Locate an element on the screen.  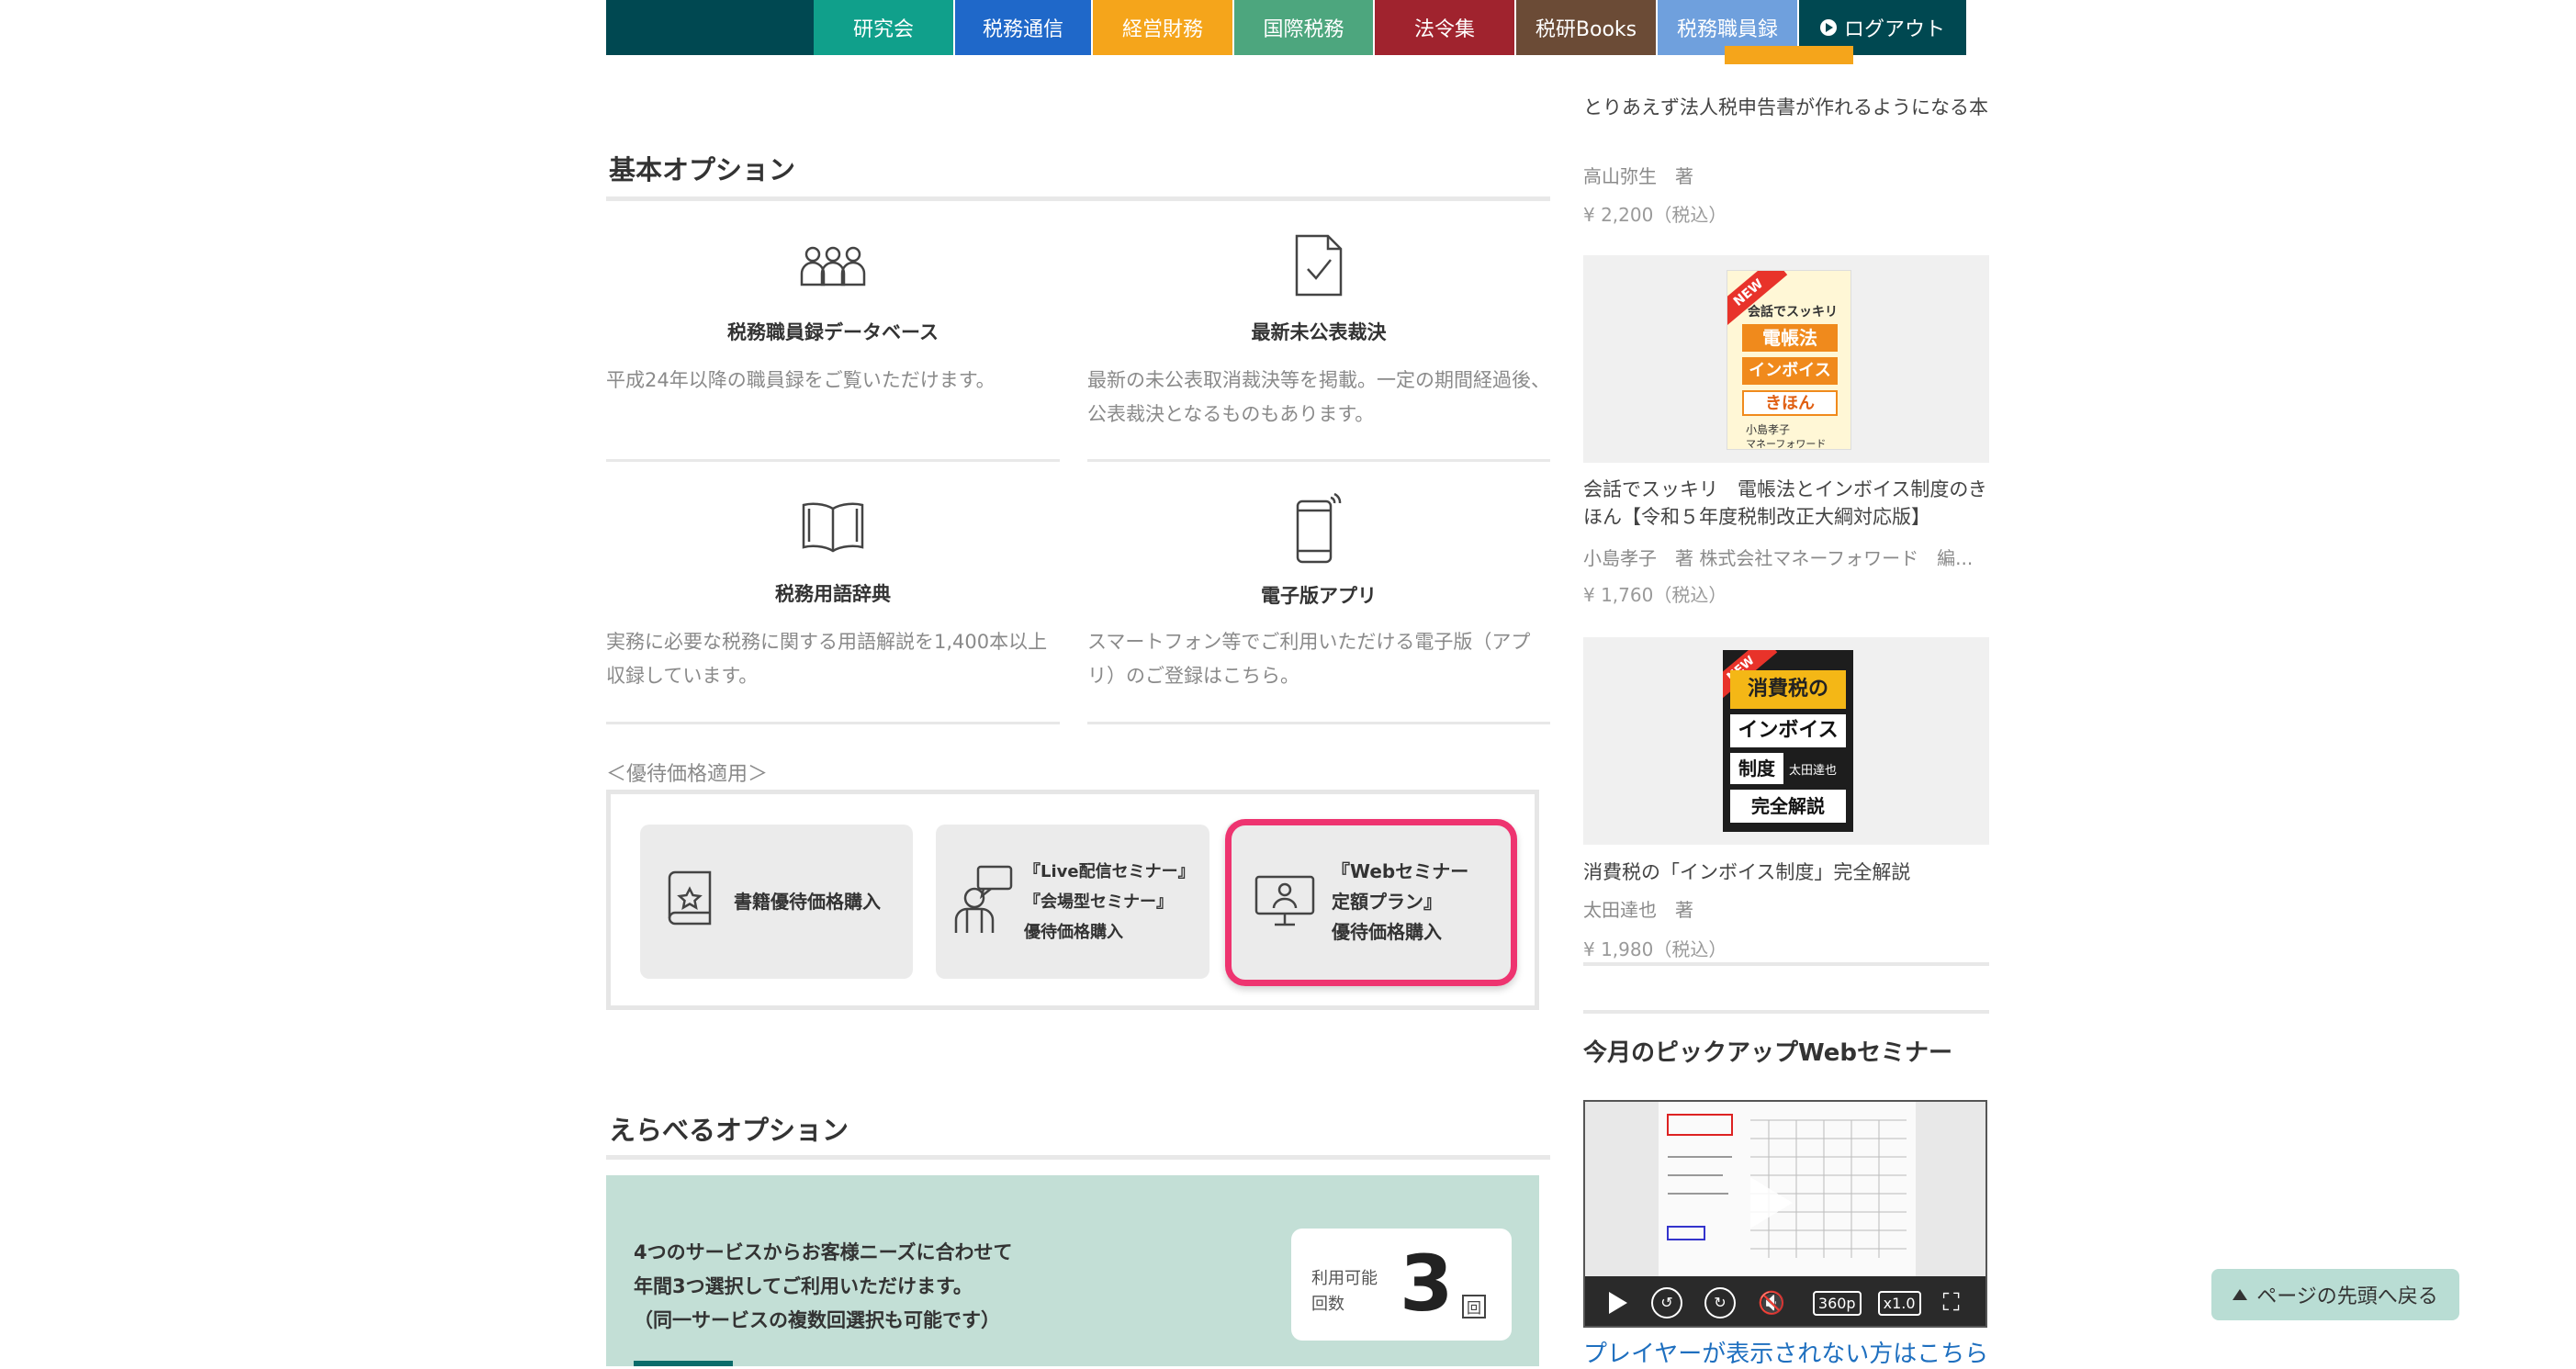
cover-author: 太田達也 is located at coordinates (1813, 771).